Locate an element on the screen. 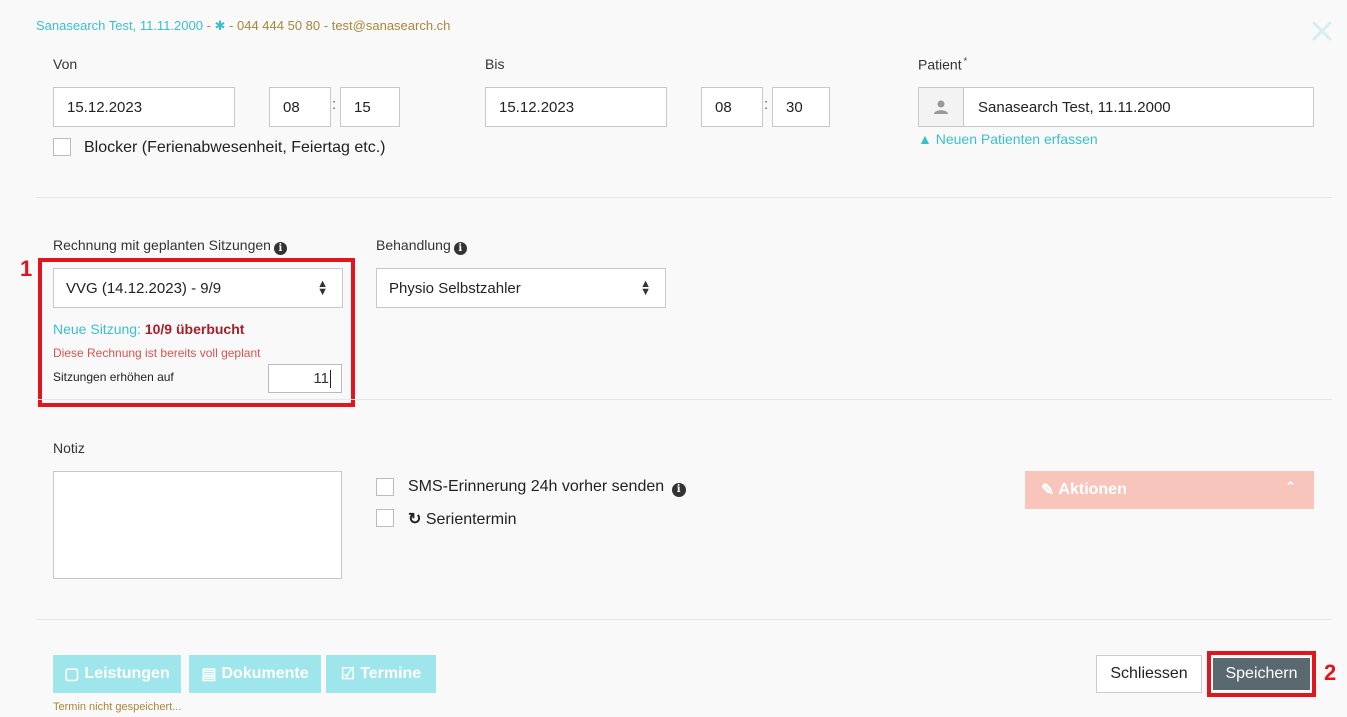 The image size is (1347, 717). blocker-checkbox is located at coordinates (62, 147).